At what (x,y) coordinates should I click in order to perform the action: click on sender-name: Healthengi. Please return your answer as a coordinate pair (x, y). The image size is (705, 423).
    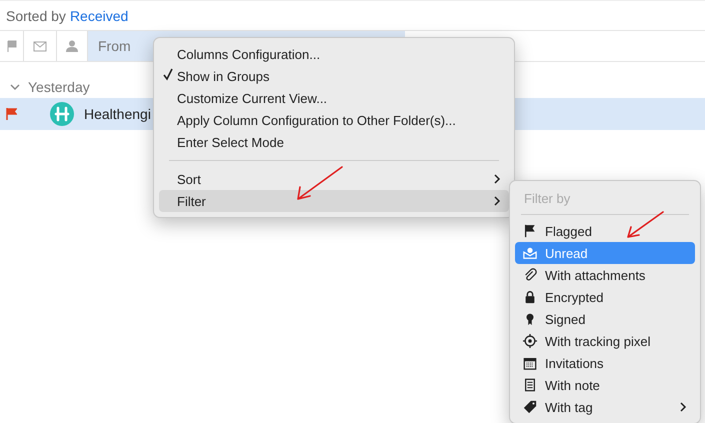
    Looking at the image, I should click on (117, 114).